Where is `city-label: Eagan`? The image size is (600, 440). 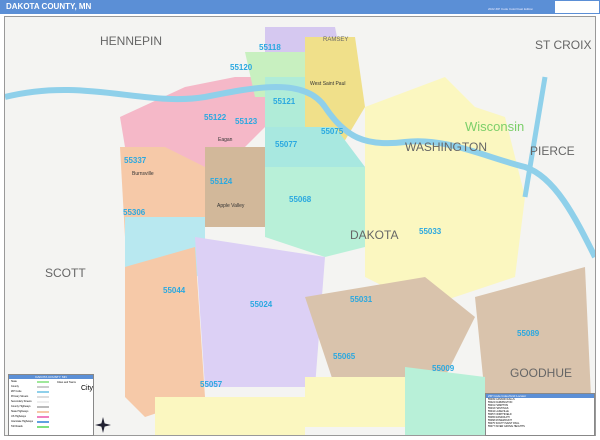 city-label: Eagan is located at coordinates (225, 140).